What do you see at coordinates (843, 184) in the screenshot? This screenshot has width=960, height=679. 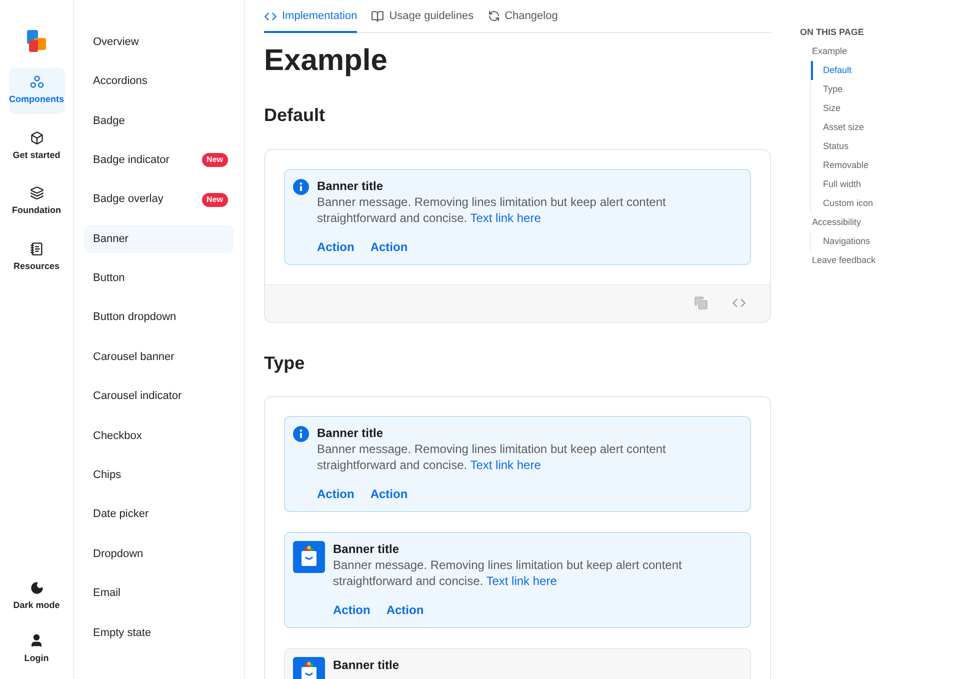 I see `toc-link: Full width` at bounding box center [843, 184].